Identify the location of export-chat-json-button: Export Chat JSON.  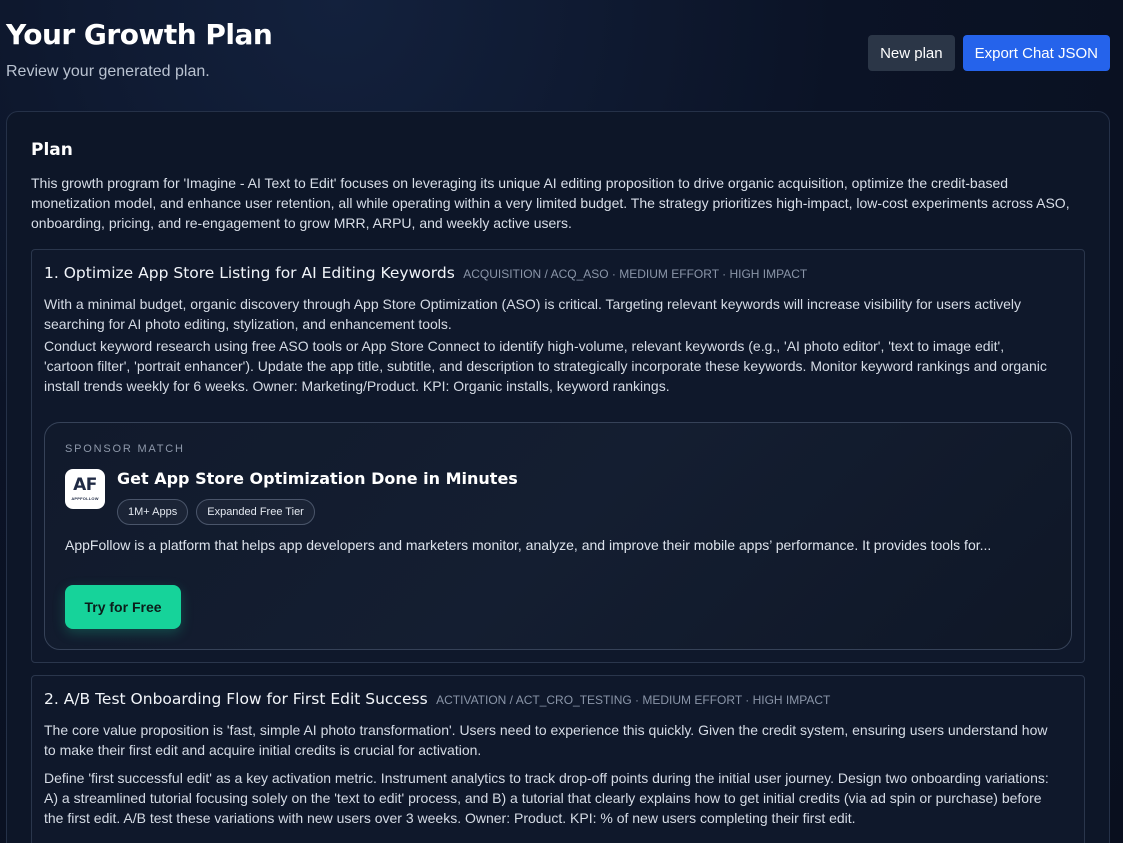
(1036, 53).